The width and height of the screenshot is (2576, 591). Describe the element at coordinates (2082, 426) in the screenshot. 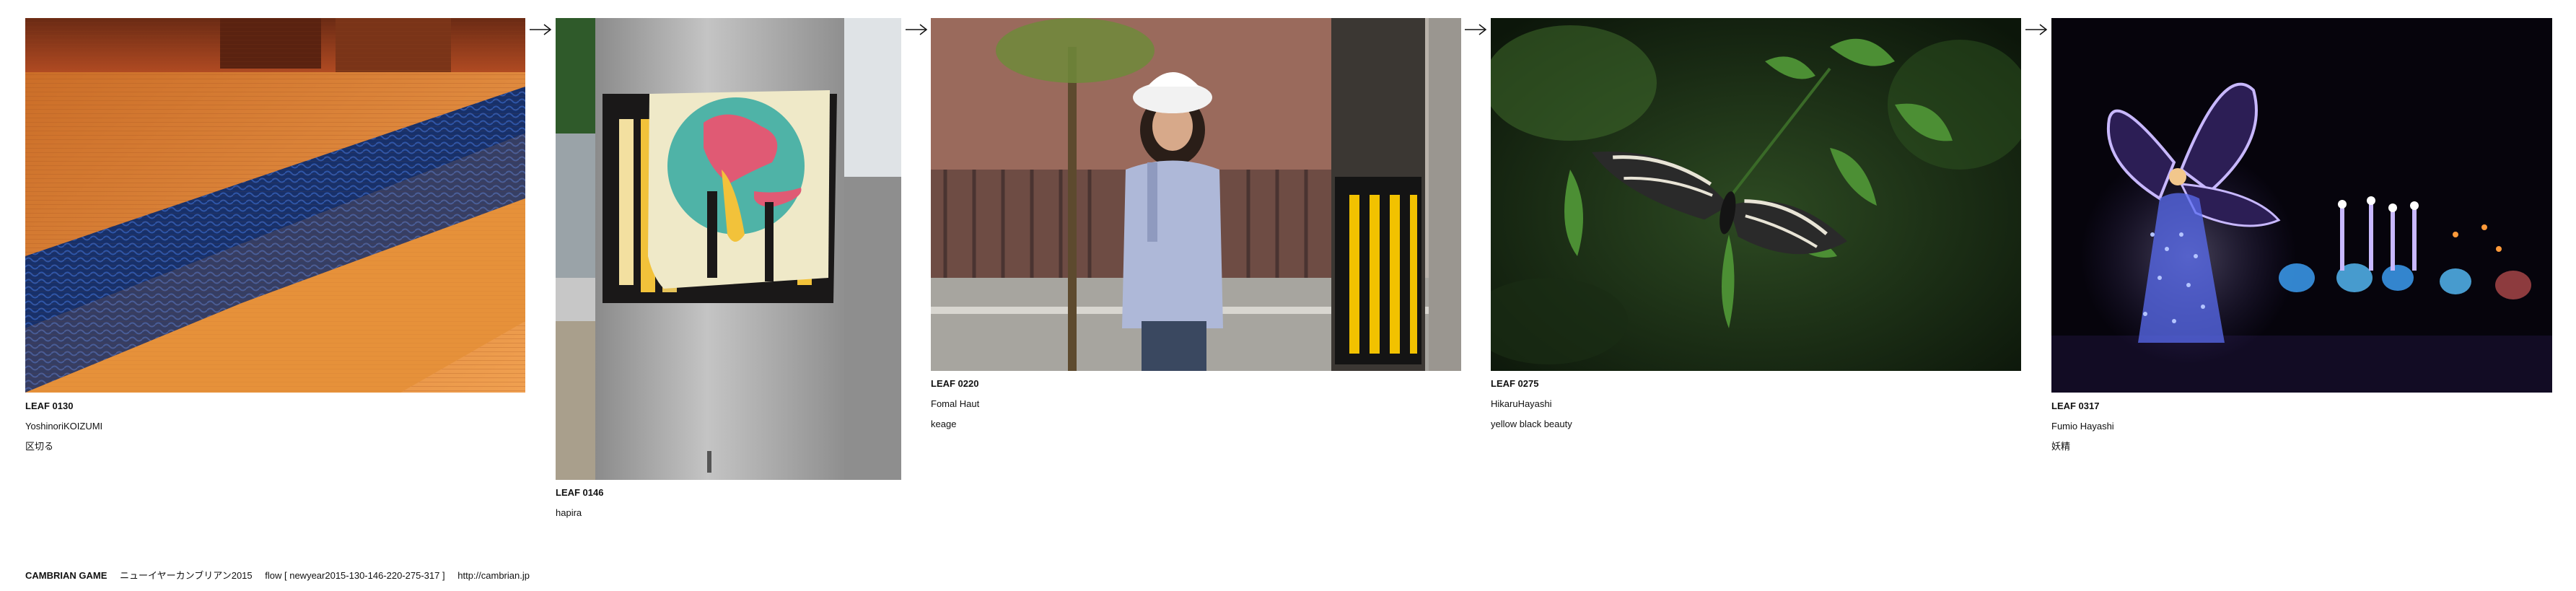

I see `leaf-author: Fumio Hayashi` at that location.